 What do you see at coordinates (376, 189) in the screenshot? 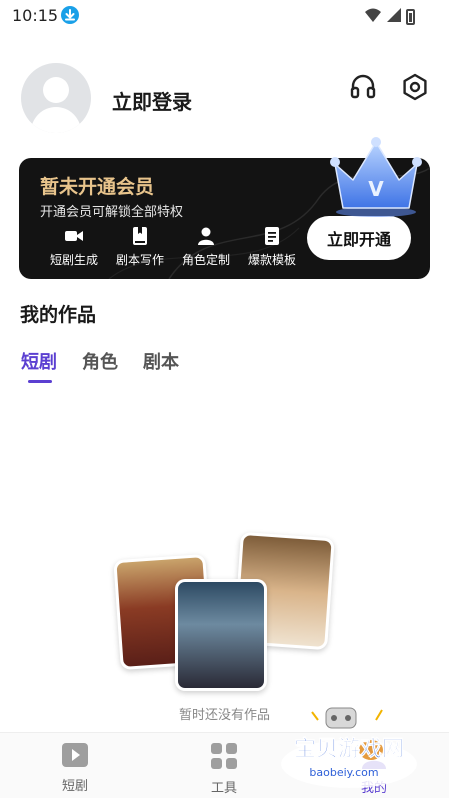
I see `crown-letter: V` at bounding box center [376, 189].